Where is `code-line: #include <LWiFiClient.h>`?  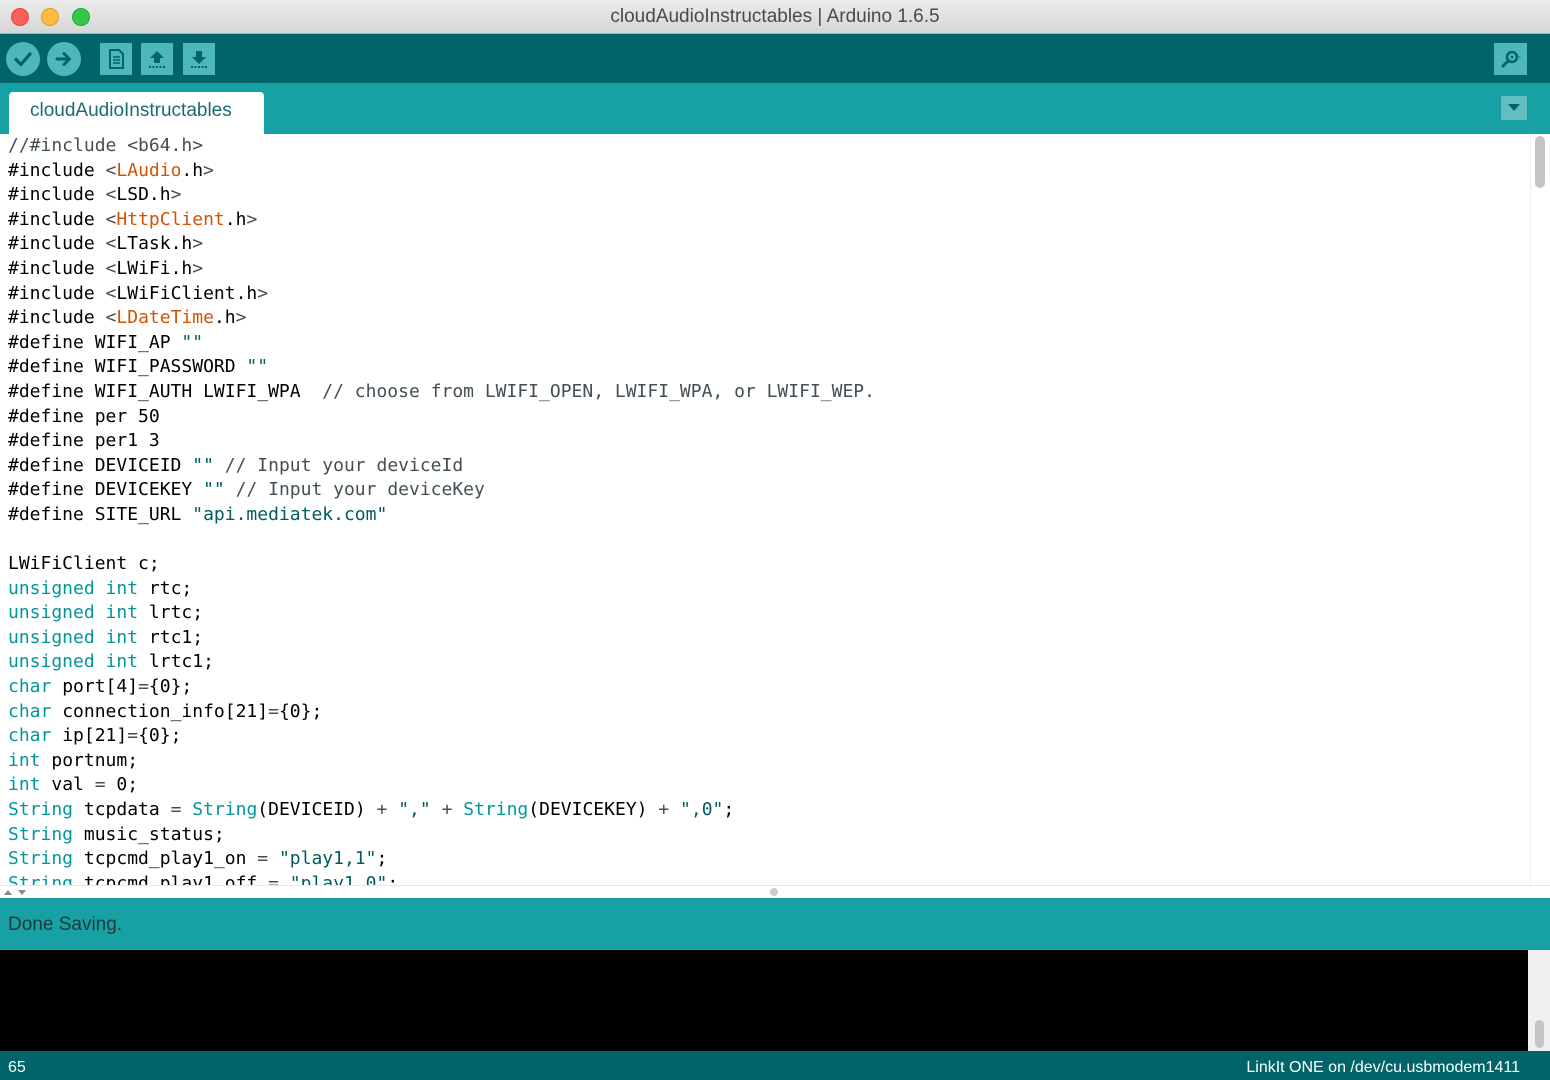
code-line: #include <LWiFiClient.h> is located at coordinates (441, 294).